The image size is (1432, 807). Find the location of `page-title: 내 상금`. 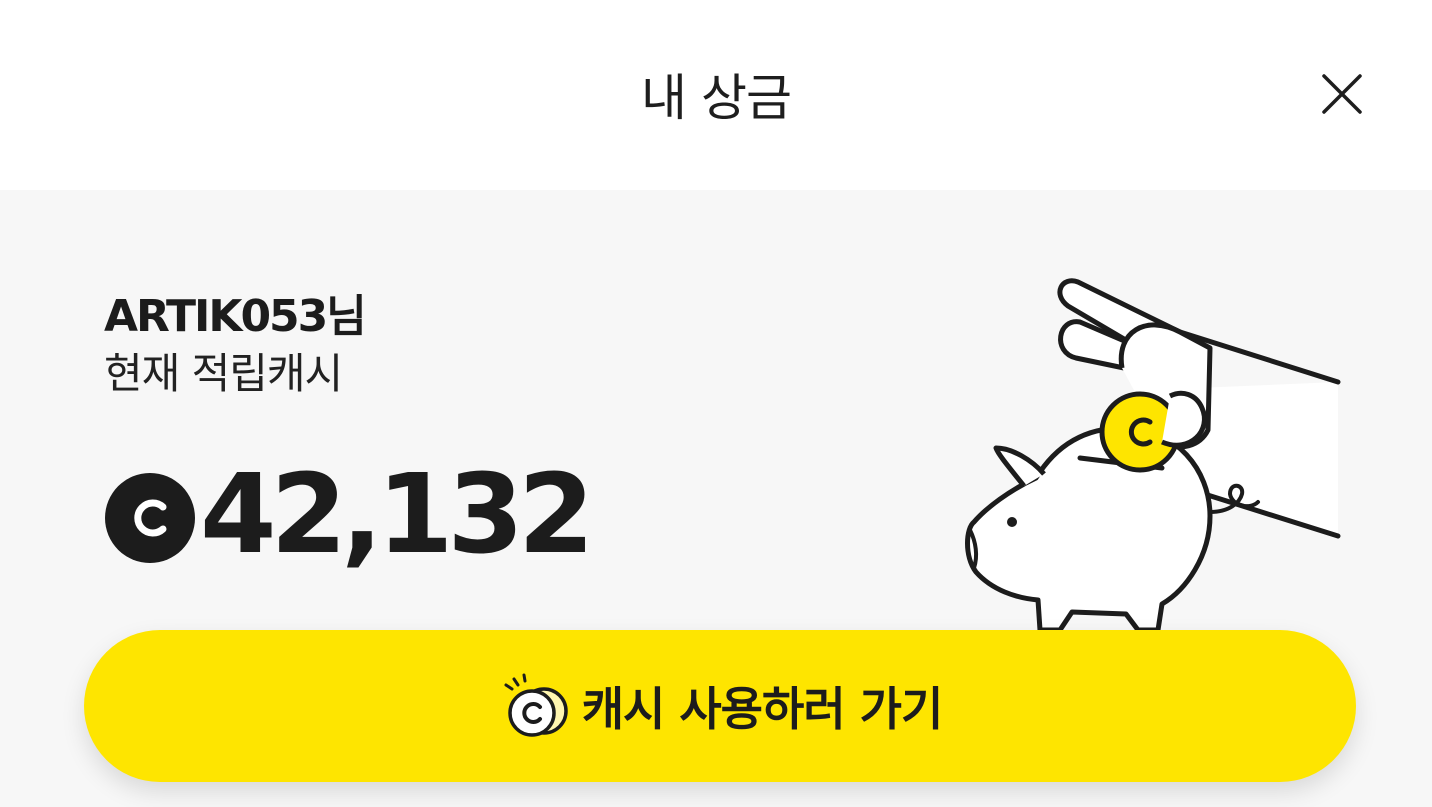

page-title: 내 상금 is located at coordinates (716, 98).